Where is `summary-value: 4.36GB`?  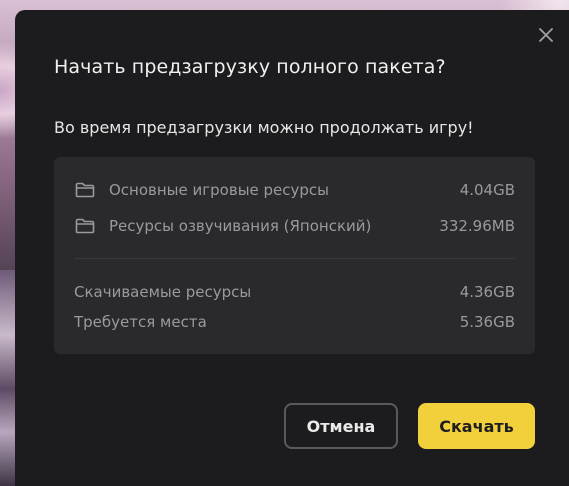 summary-value: 4.36GB is located at coordinates (487, 292).